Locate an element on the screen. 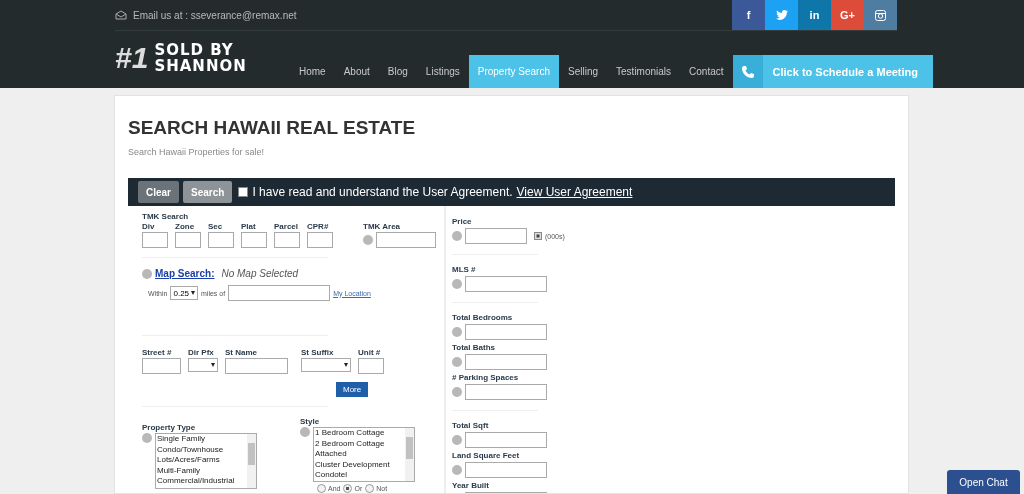 The height and width of the screenshot is (494, 1024). field-label: Total Bedrooms is located at coordinates (483, 318).